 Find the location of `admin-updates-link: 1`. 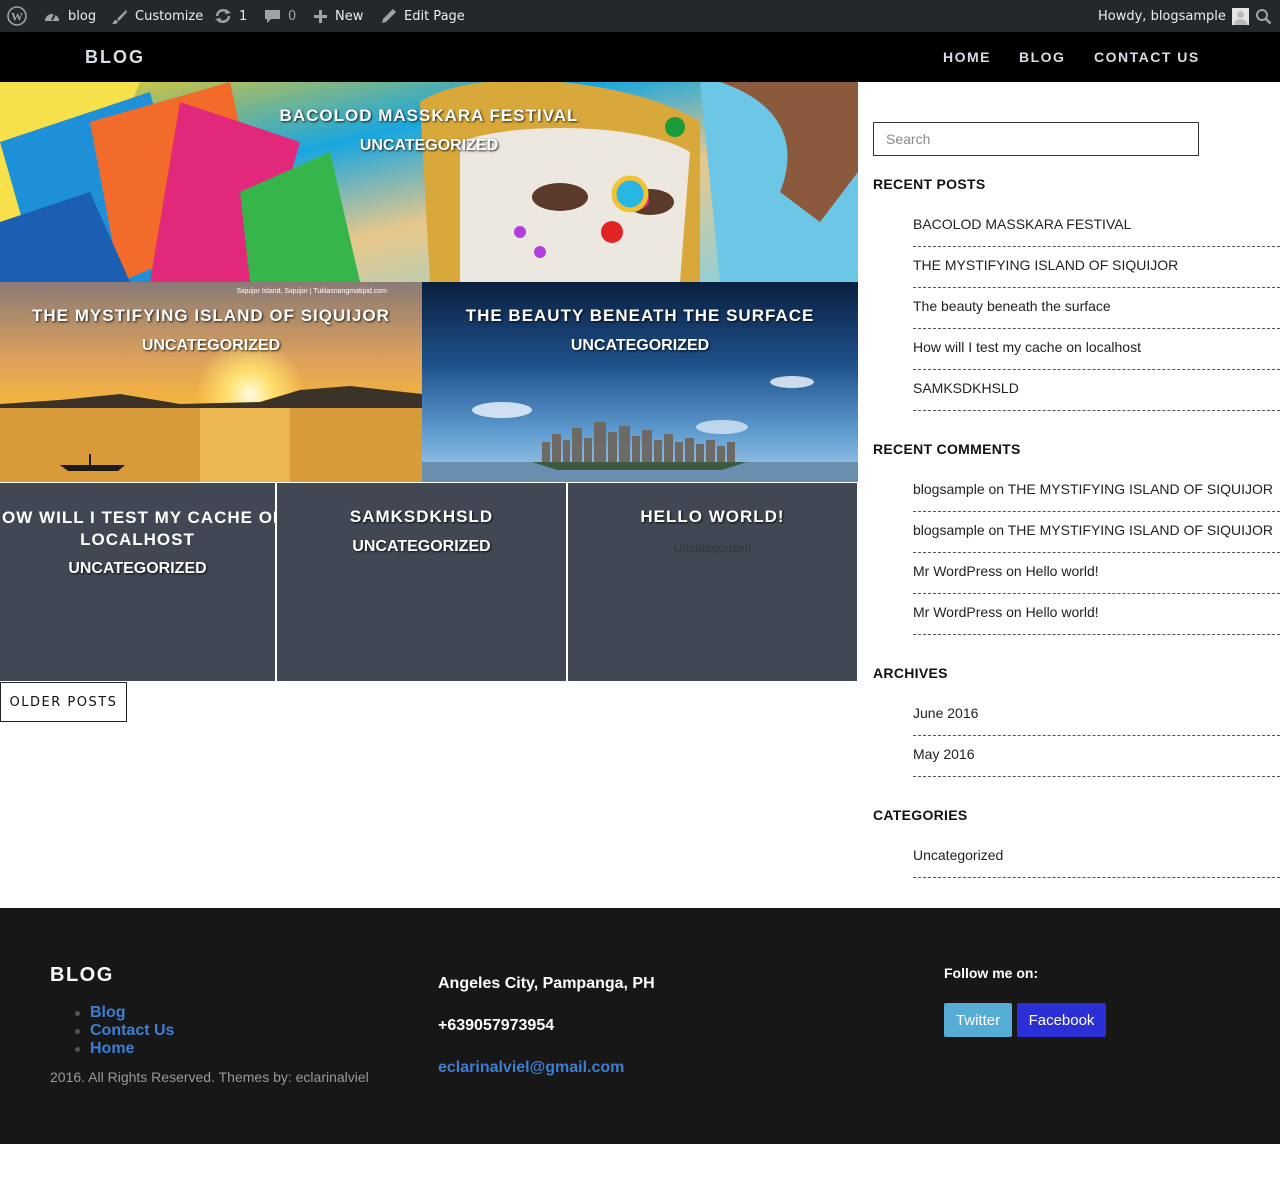

admin-updates-link: 1 is located at coordinates (230, 16).